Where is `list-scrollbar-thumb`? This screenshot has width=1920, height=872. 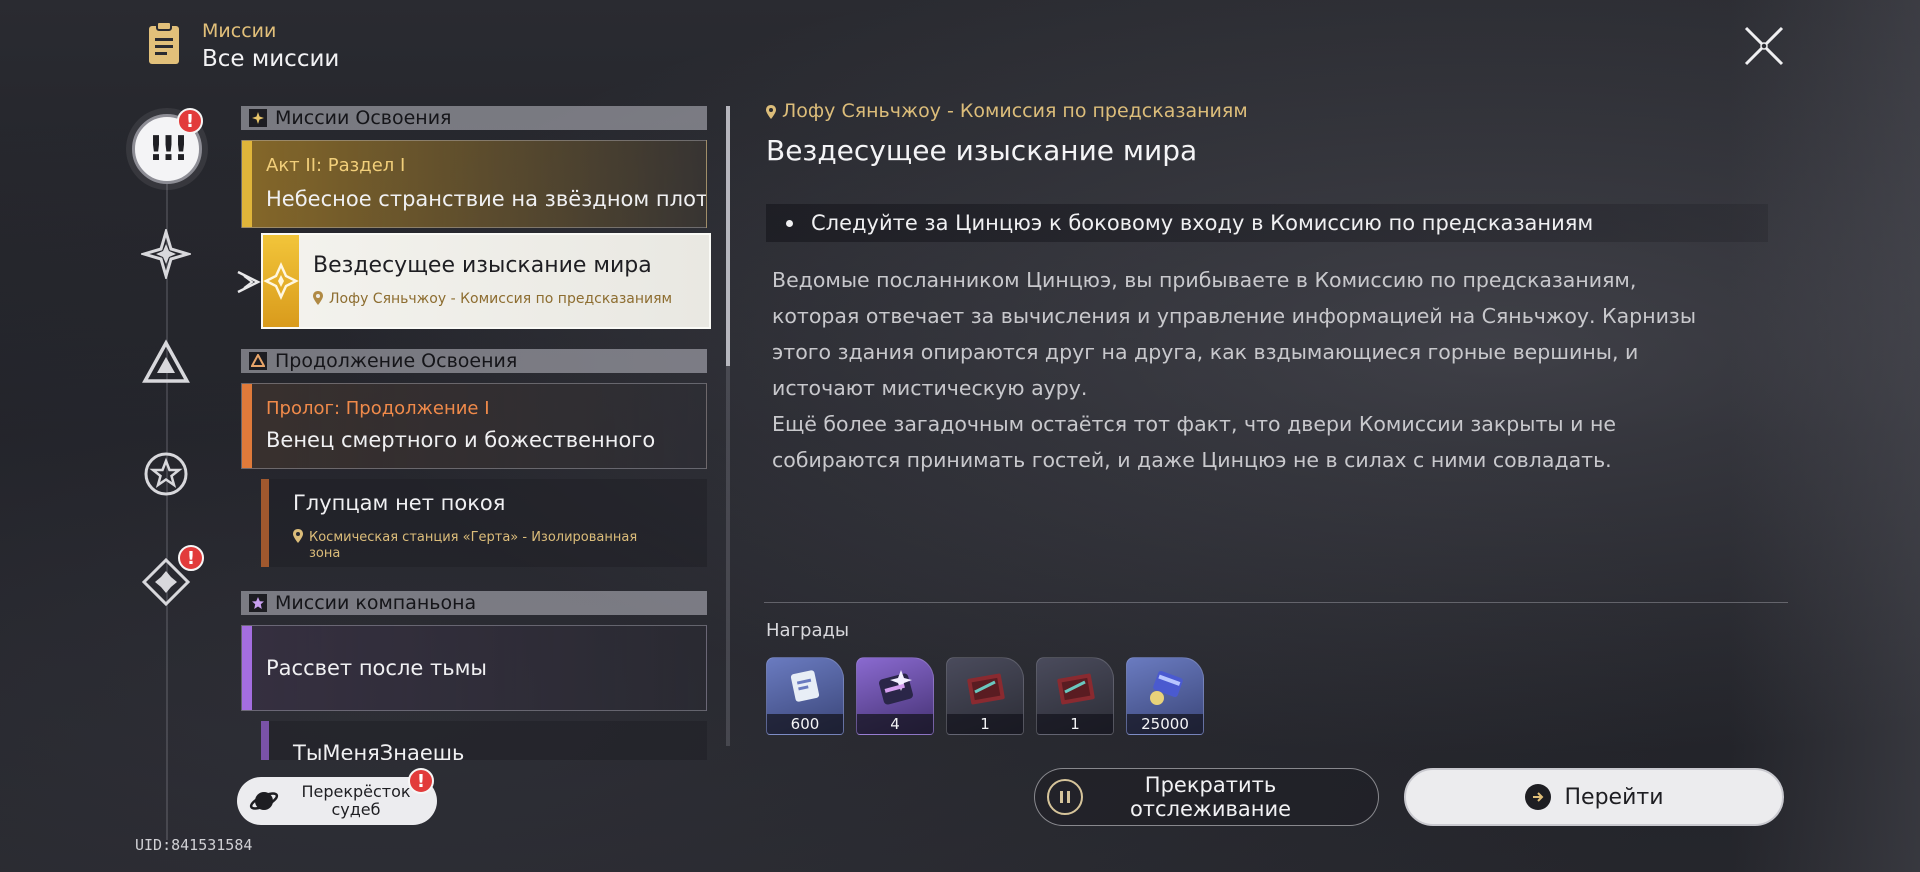 list-scrollbar-thumb is located at coordinates (728, 236).